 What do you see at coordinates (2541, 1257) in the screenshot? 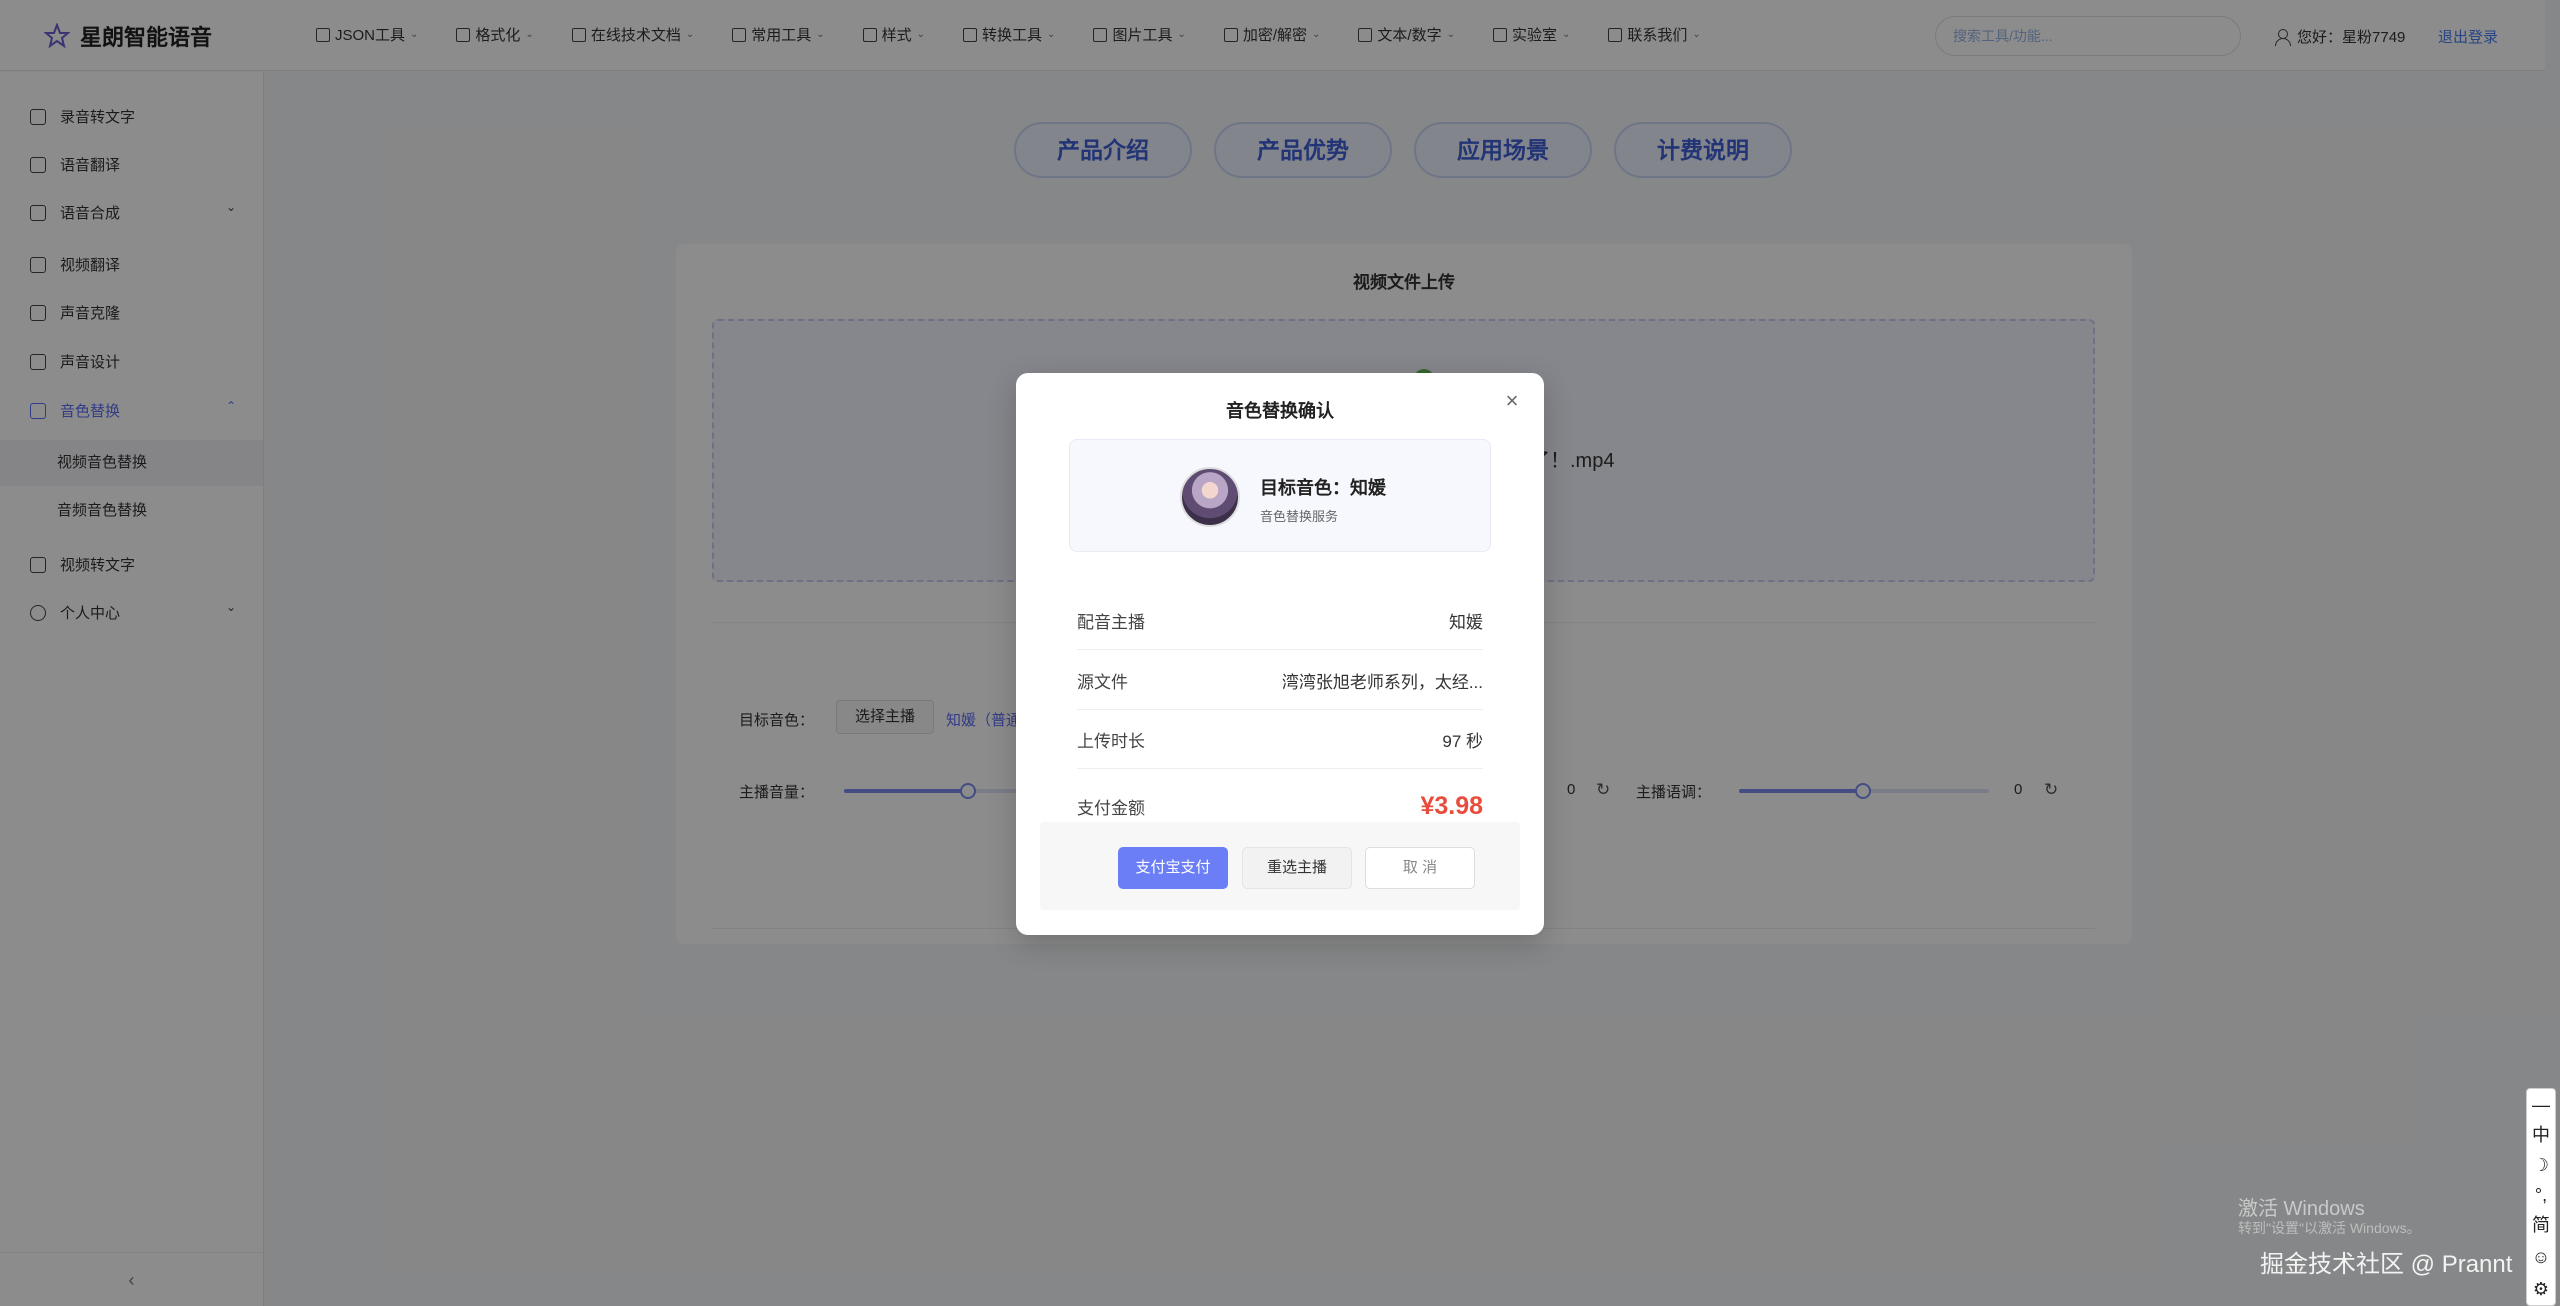
I see `ime-emoji-icon: ☺` at bounding box center [2541, 1257].